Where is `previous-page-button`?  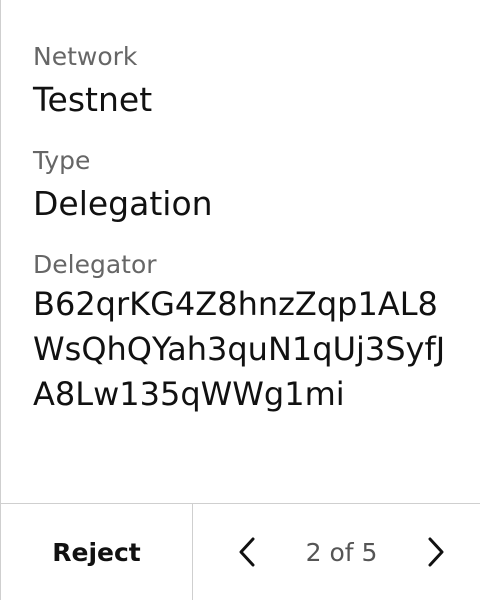
previous-page-button is located at coordinates (247, 552).